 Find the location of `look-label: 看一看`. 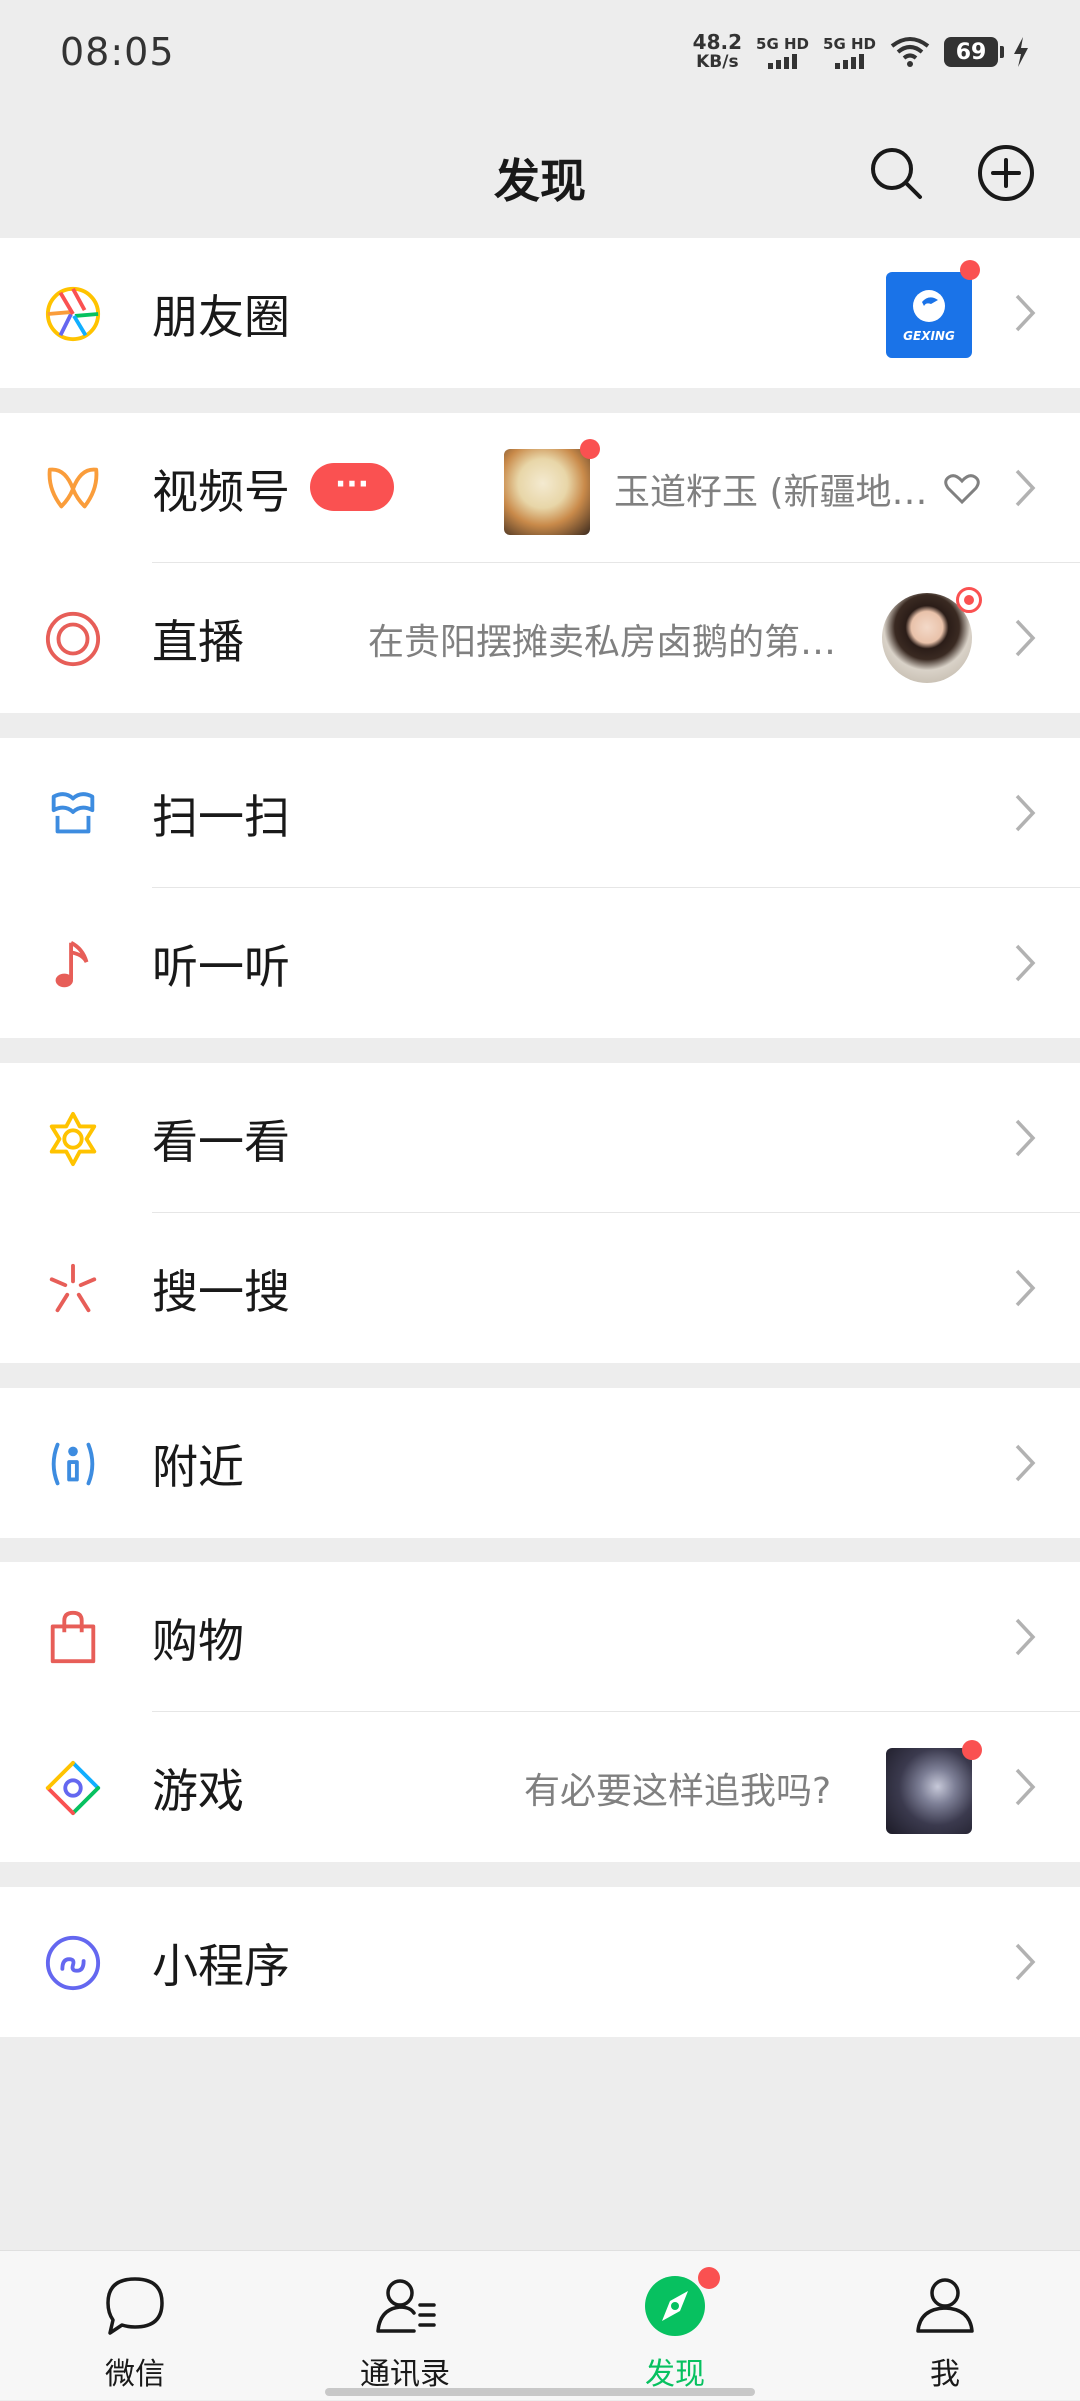

look-label: 看一看 is located at coordinates (221, 1142).